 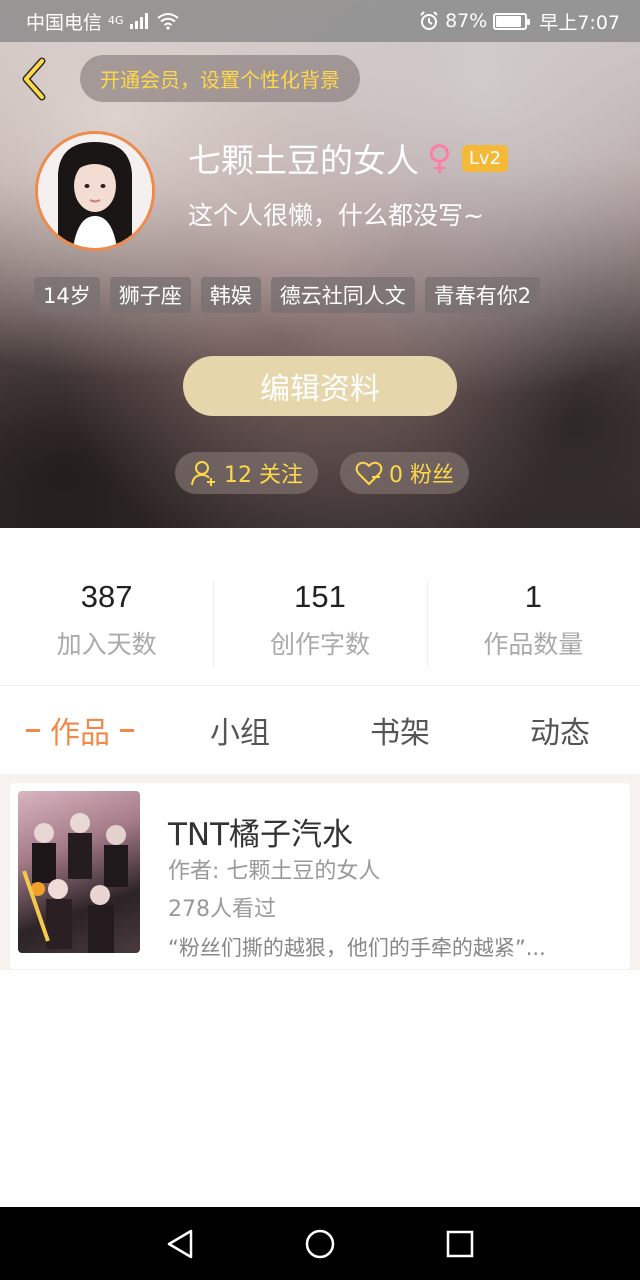 I want to click on tab-label: 作品, so click(x=80, y=733).